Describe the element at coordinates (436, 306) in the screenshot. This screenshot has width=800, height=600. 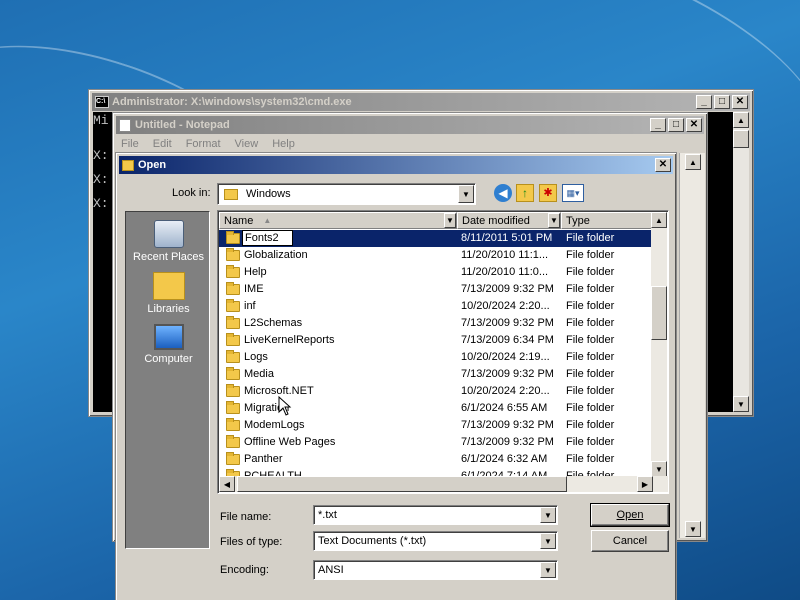
I see `file-row: inf 10/20/2024 2:20... File folder` at that location.